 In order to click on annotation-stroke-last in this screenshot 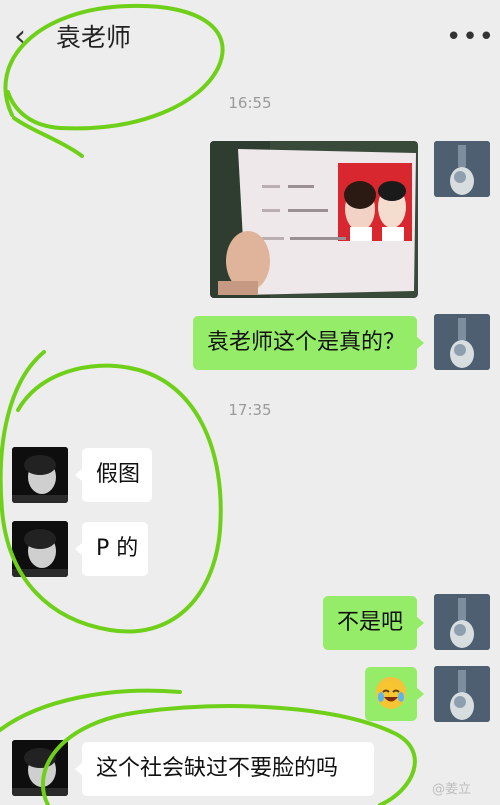, I will do `click(91, 710)`.